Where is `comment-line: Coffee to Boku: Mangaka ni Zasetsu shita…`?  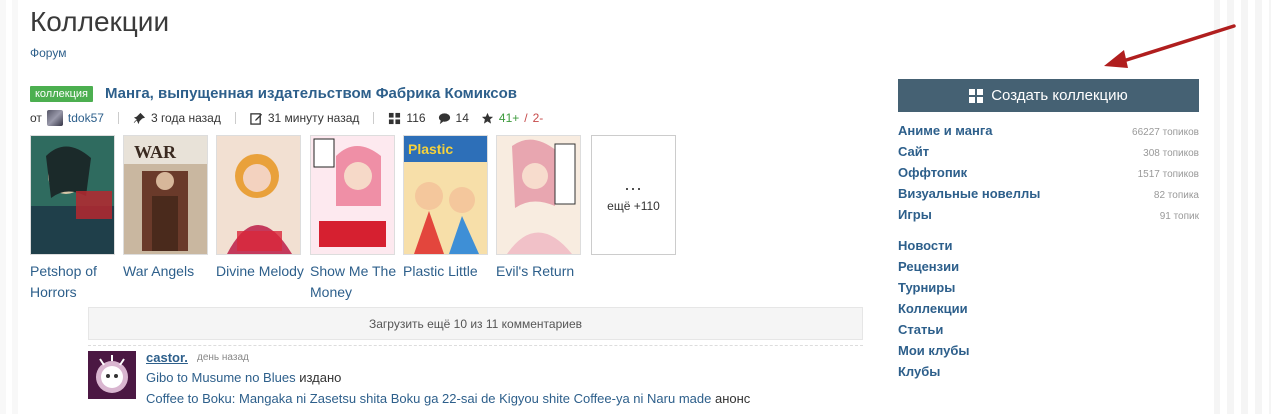
comment-line: Coffee to Boku: Mangaka ni Zasetsu shita… is located at coordinates (448, 398).